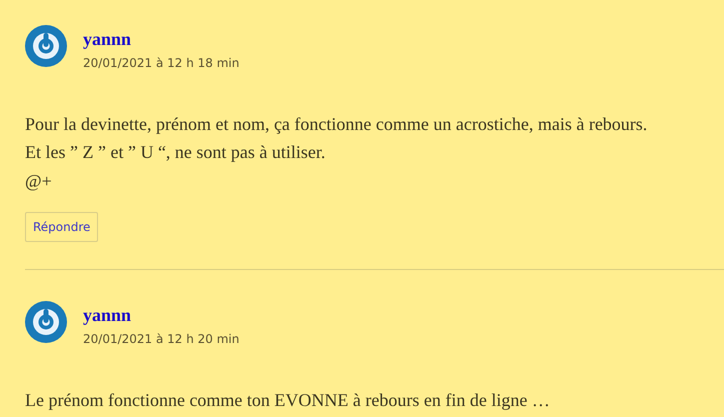 This screenshot has height=417, width=724. I want to click on comment-date: 20/01/2021 à 12 h 18 min, so click(161, 63).